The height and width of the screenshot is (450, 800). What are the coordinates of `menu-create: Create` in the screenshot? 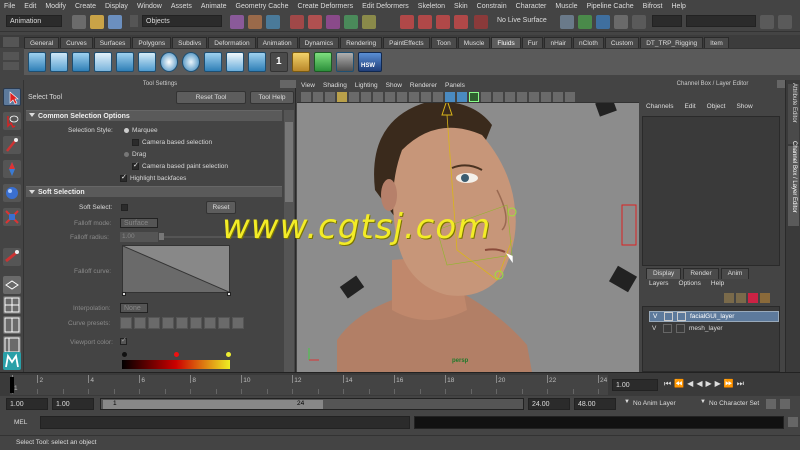 It's located at (86, 6).